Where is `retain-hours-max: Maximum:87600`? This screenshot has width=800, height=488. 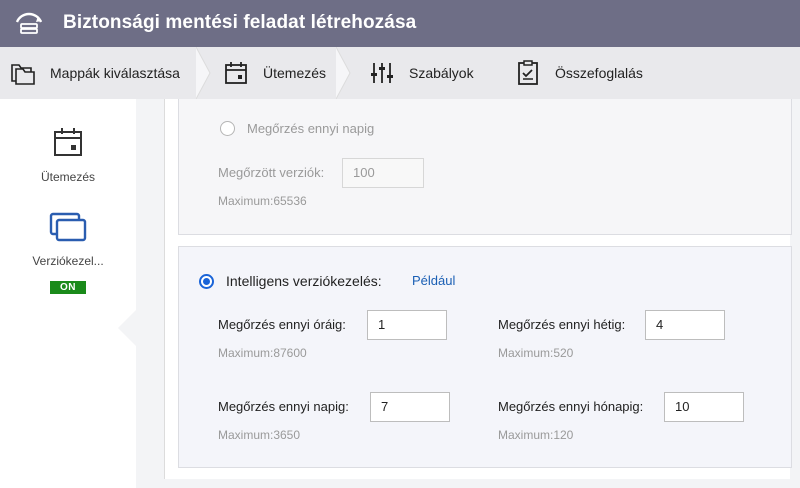
retain-hours-max: Maximum:87600 is located at coordinates (262, 353).